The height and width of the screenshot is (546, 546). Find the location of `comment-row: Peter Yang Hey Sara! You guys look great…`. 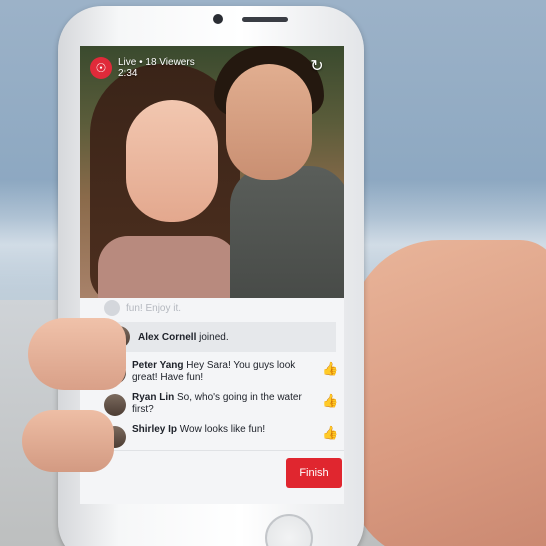

comment-row: Peter Yang Hey Sara! You guys look great… is located at coordinates (222, 372).